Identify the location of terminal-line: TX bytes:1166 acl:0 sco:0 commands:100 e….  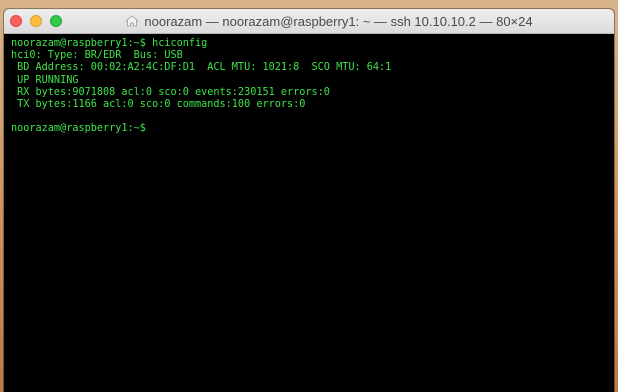
(158, 104).